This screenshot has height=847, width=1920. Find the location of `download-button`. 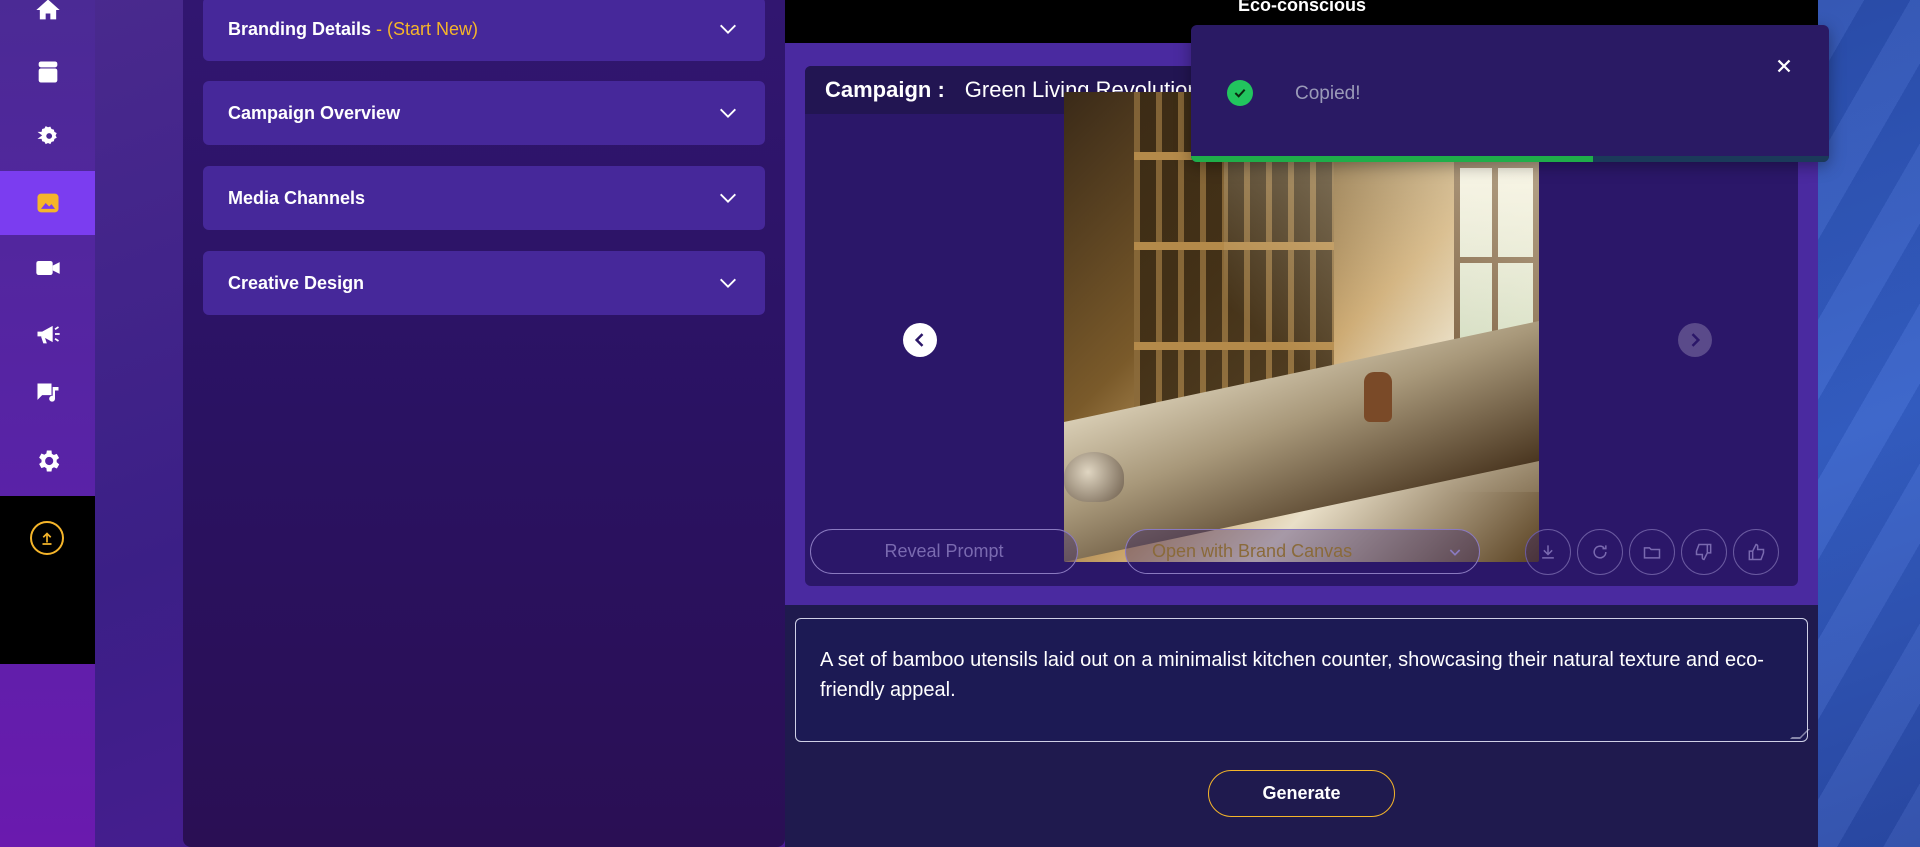

download-button is located at coordinates (1548, 552).